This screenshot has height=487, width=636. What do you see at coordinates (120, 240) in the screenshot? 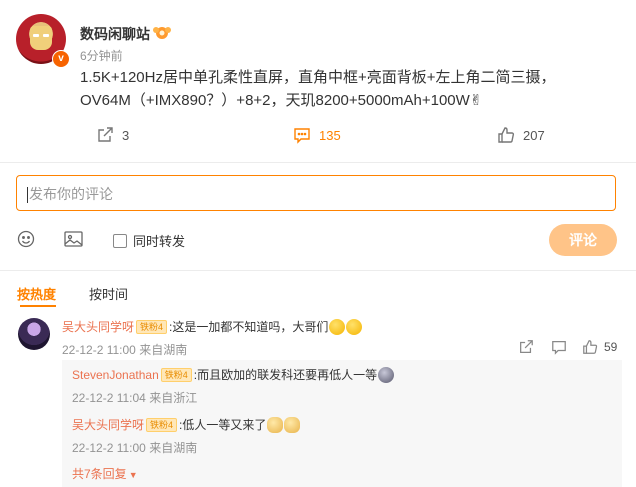
I see `also-repost-checkbox` at bounding box center [120, 240].